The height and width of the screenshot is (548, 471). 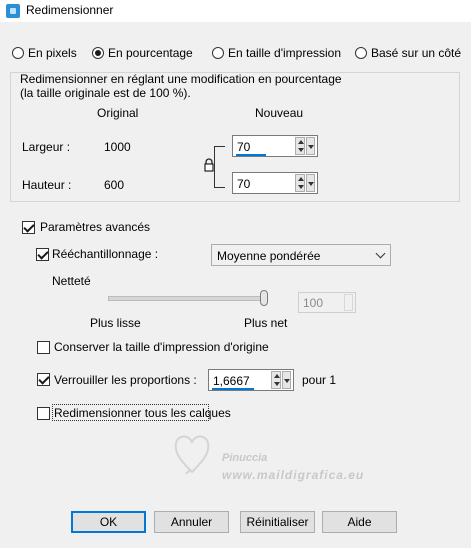 I want to click on resize-all-layers-label: Redimensionner tous les calques, so click(x=142, y=413).